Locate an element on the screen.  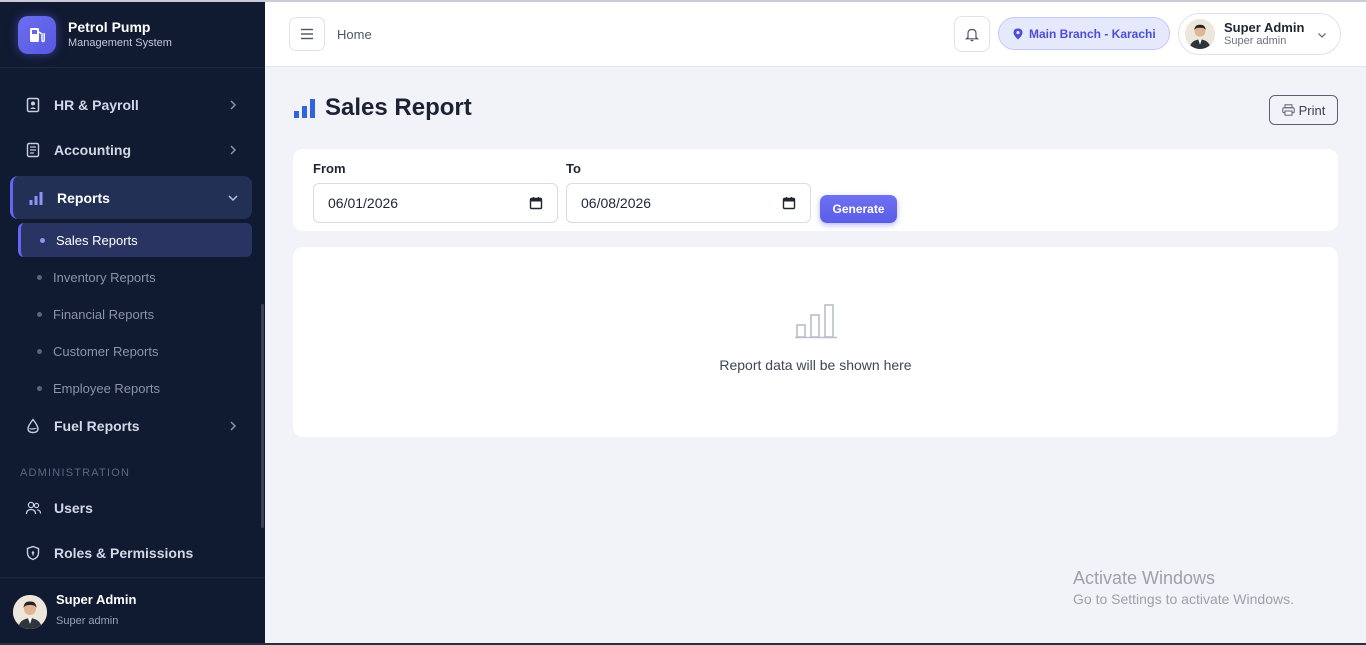
shield-icon is located at coordinates (33, 553).